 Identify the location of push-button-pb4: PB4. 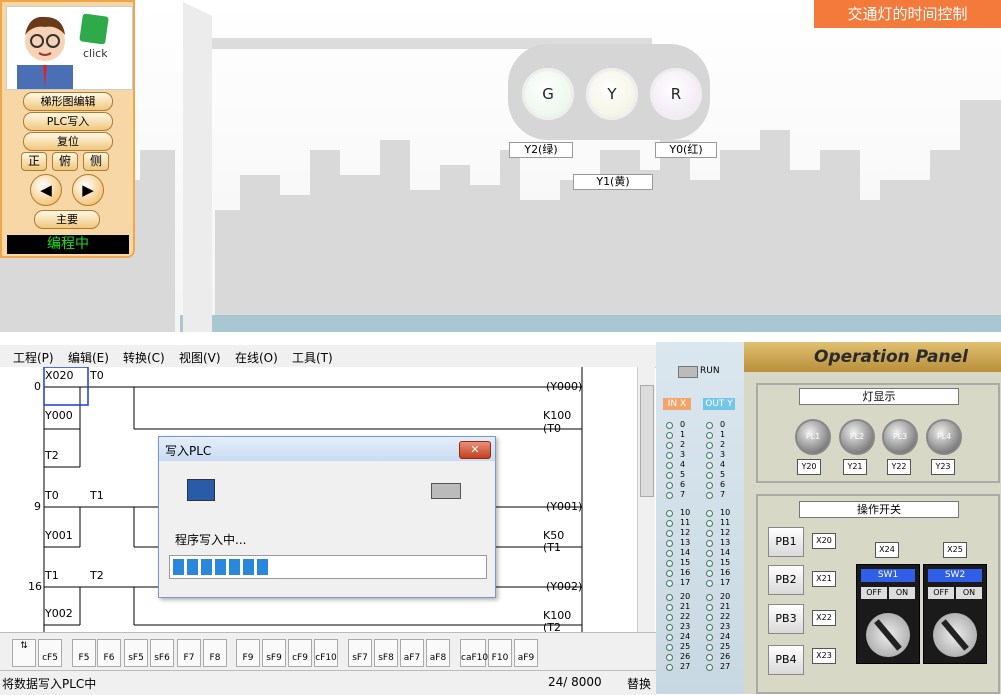
(786, 660).